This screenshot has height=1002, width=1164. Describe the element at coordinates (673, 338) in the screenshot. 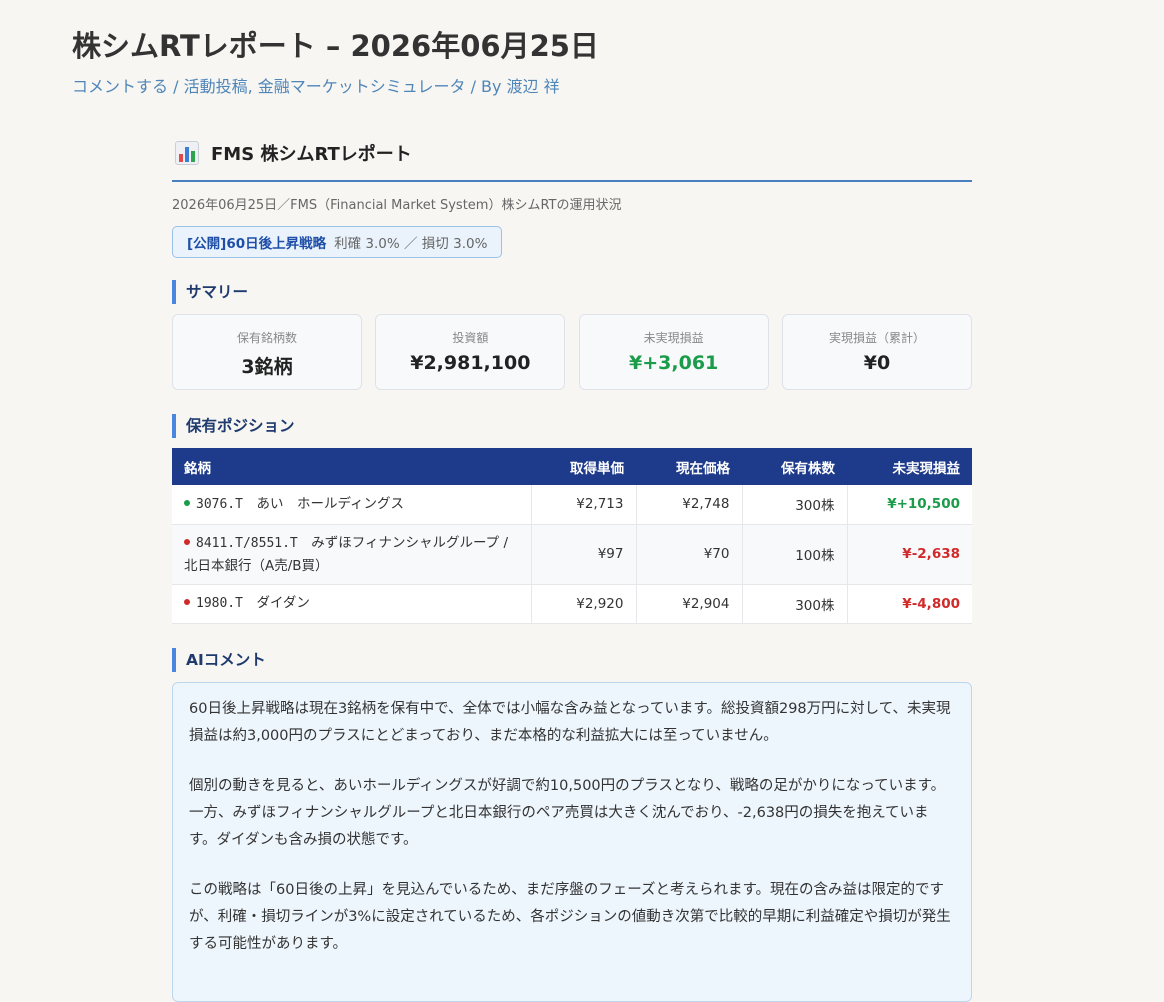

I see `card-label: 未実現損益` at that location.